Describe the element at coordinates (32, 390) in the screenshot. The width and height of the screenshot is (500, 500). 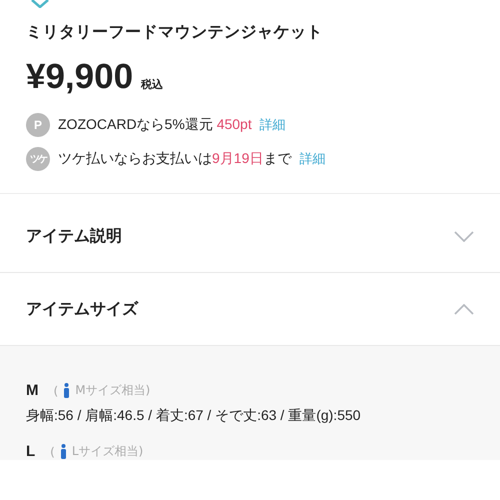
I see `size-label: M` at that location.